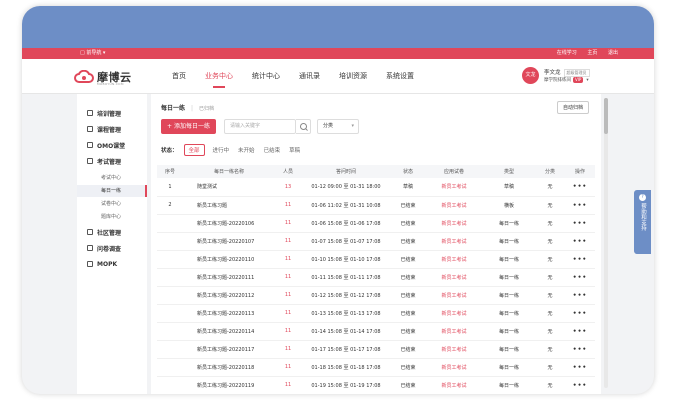  I want to click on nav-statistics: 统计中心, so click(266, 76).